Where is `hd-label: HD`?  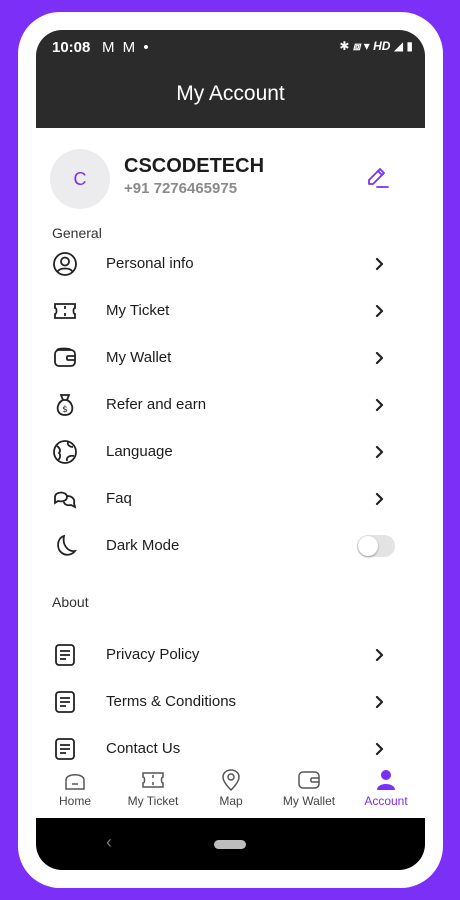
hd-label: HD is located at coordinates (382, 46).